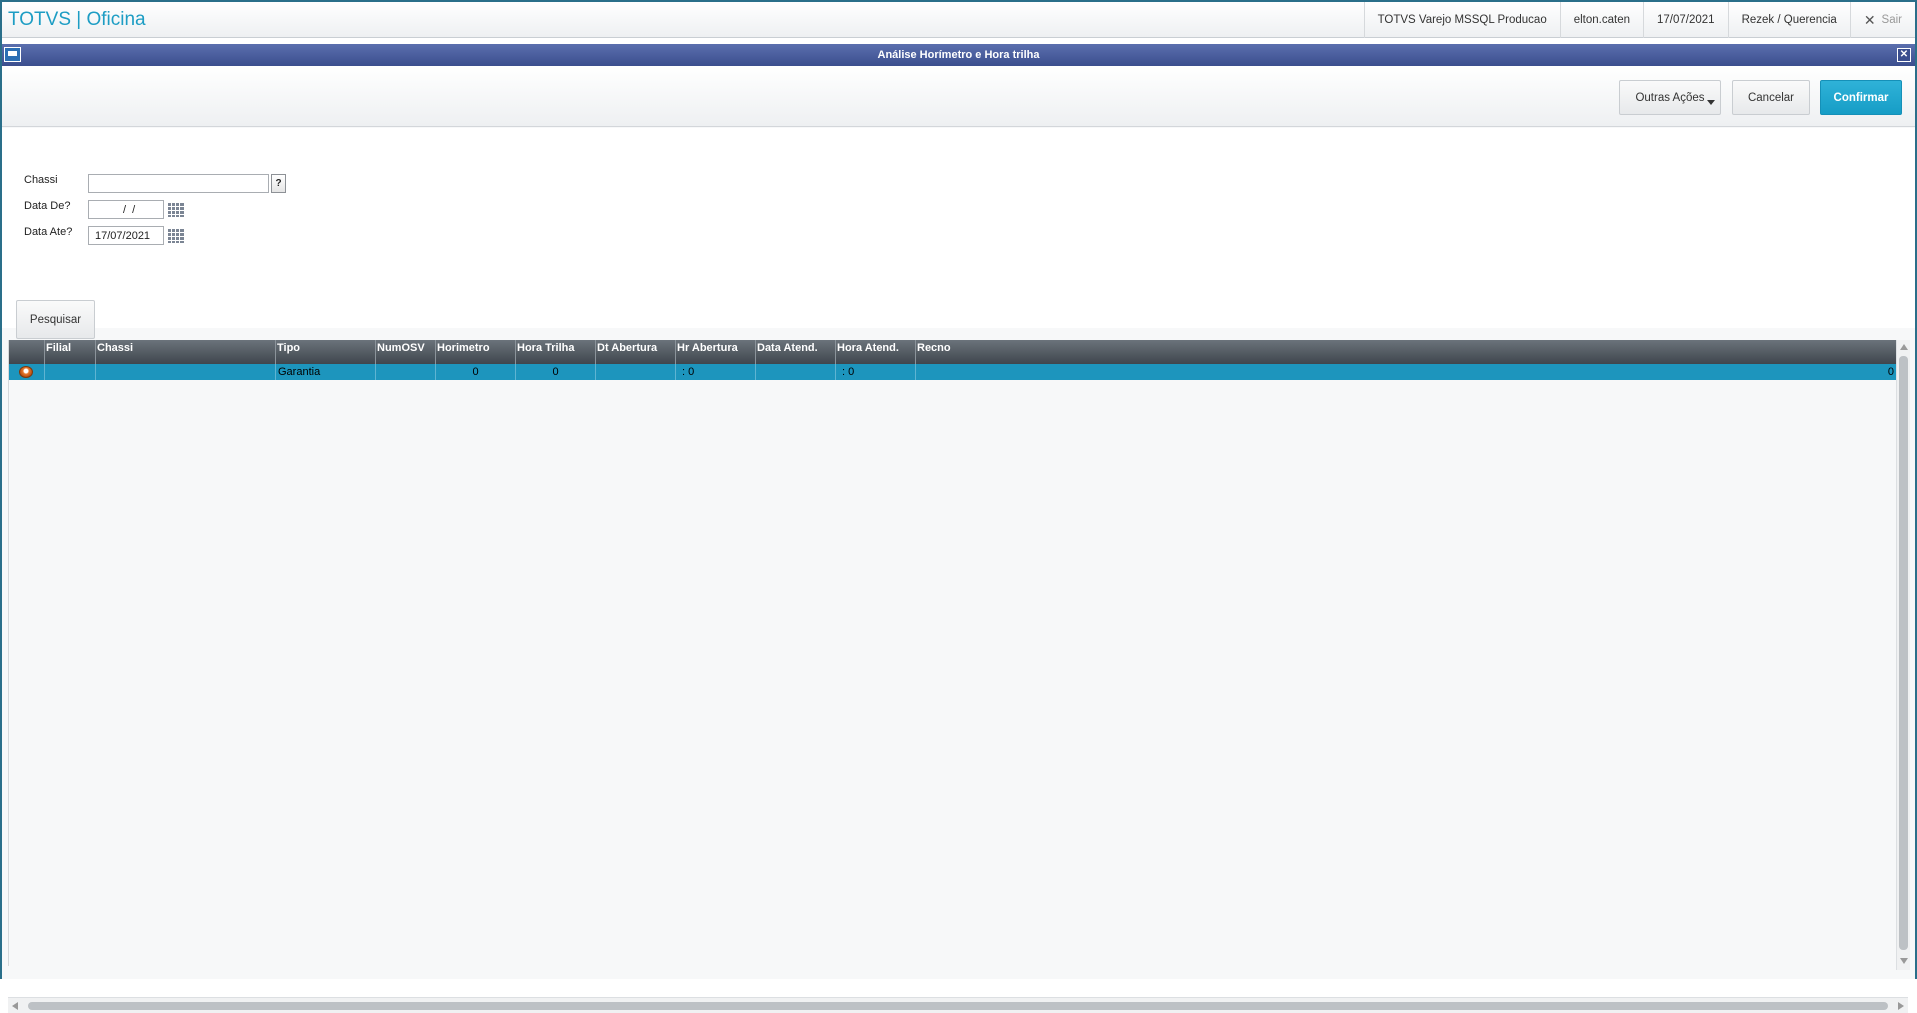 The image size is (1917, 1013). What do you see at coordinates (326, 372) in the screenshot?
I see `tipo-cell: Garantia` at bounding box center [326, 372].